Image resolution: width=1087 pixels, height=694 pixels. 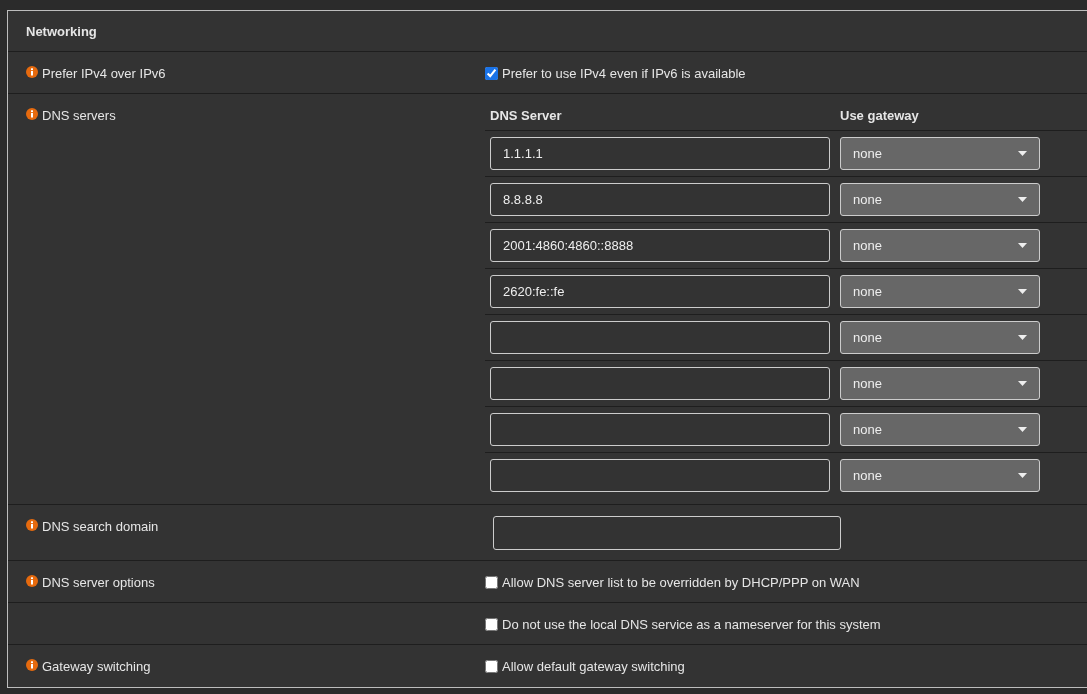 What do you see at coordinates (547, 31) in the screenshot?
I see `section-title: Networking` at bounding box center [547, 31].